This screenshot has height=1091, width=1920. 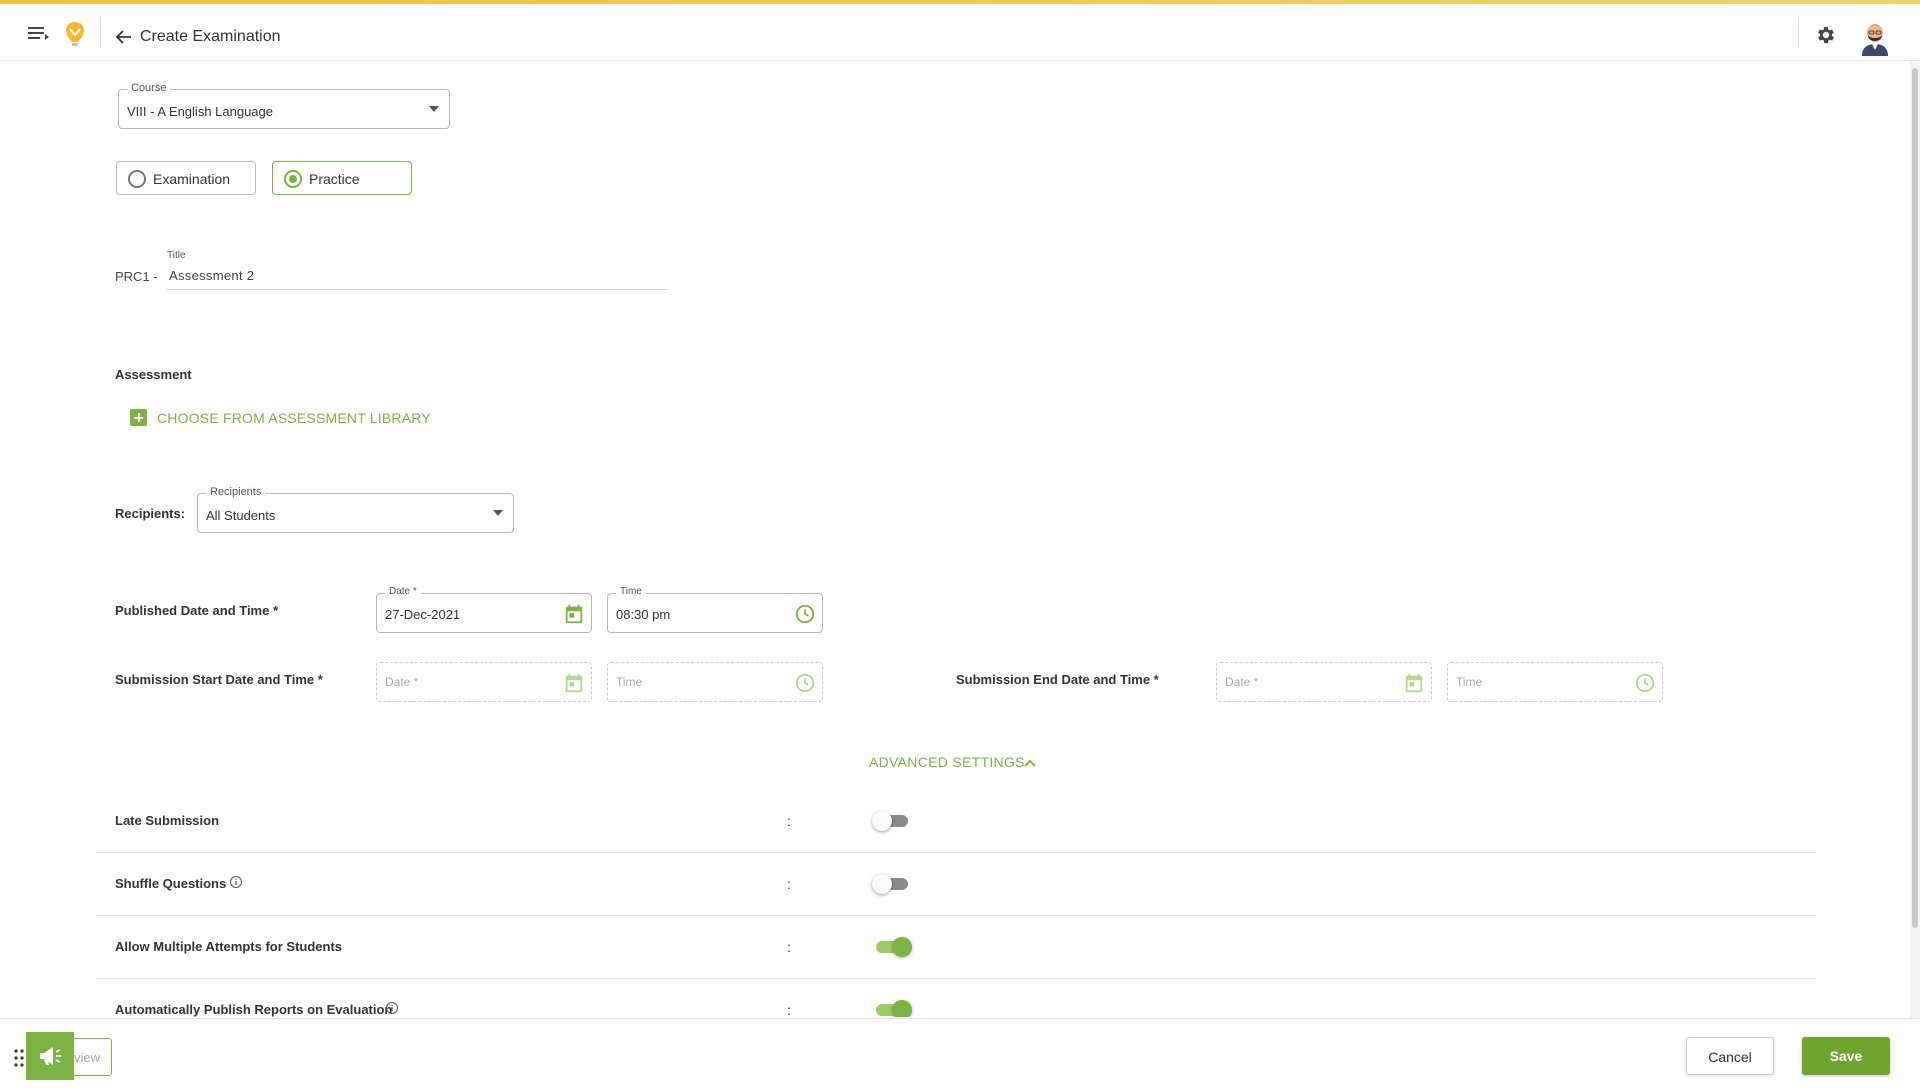 What do you see at coordinates (423, 614) in the screenshot?
I see `published-date-value: 27-Dec-2021` at bounding box center [423, 614].